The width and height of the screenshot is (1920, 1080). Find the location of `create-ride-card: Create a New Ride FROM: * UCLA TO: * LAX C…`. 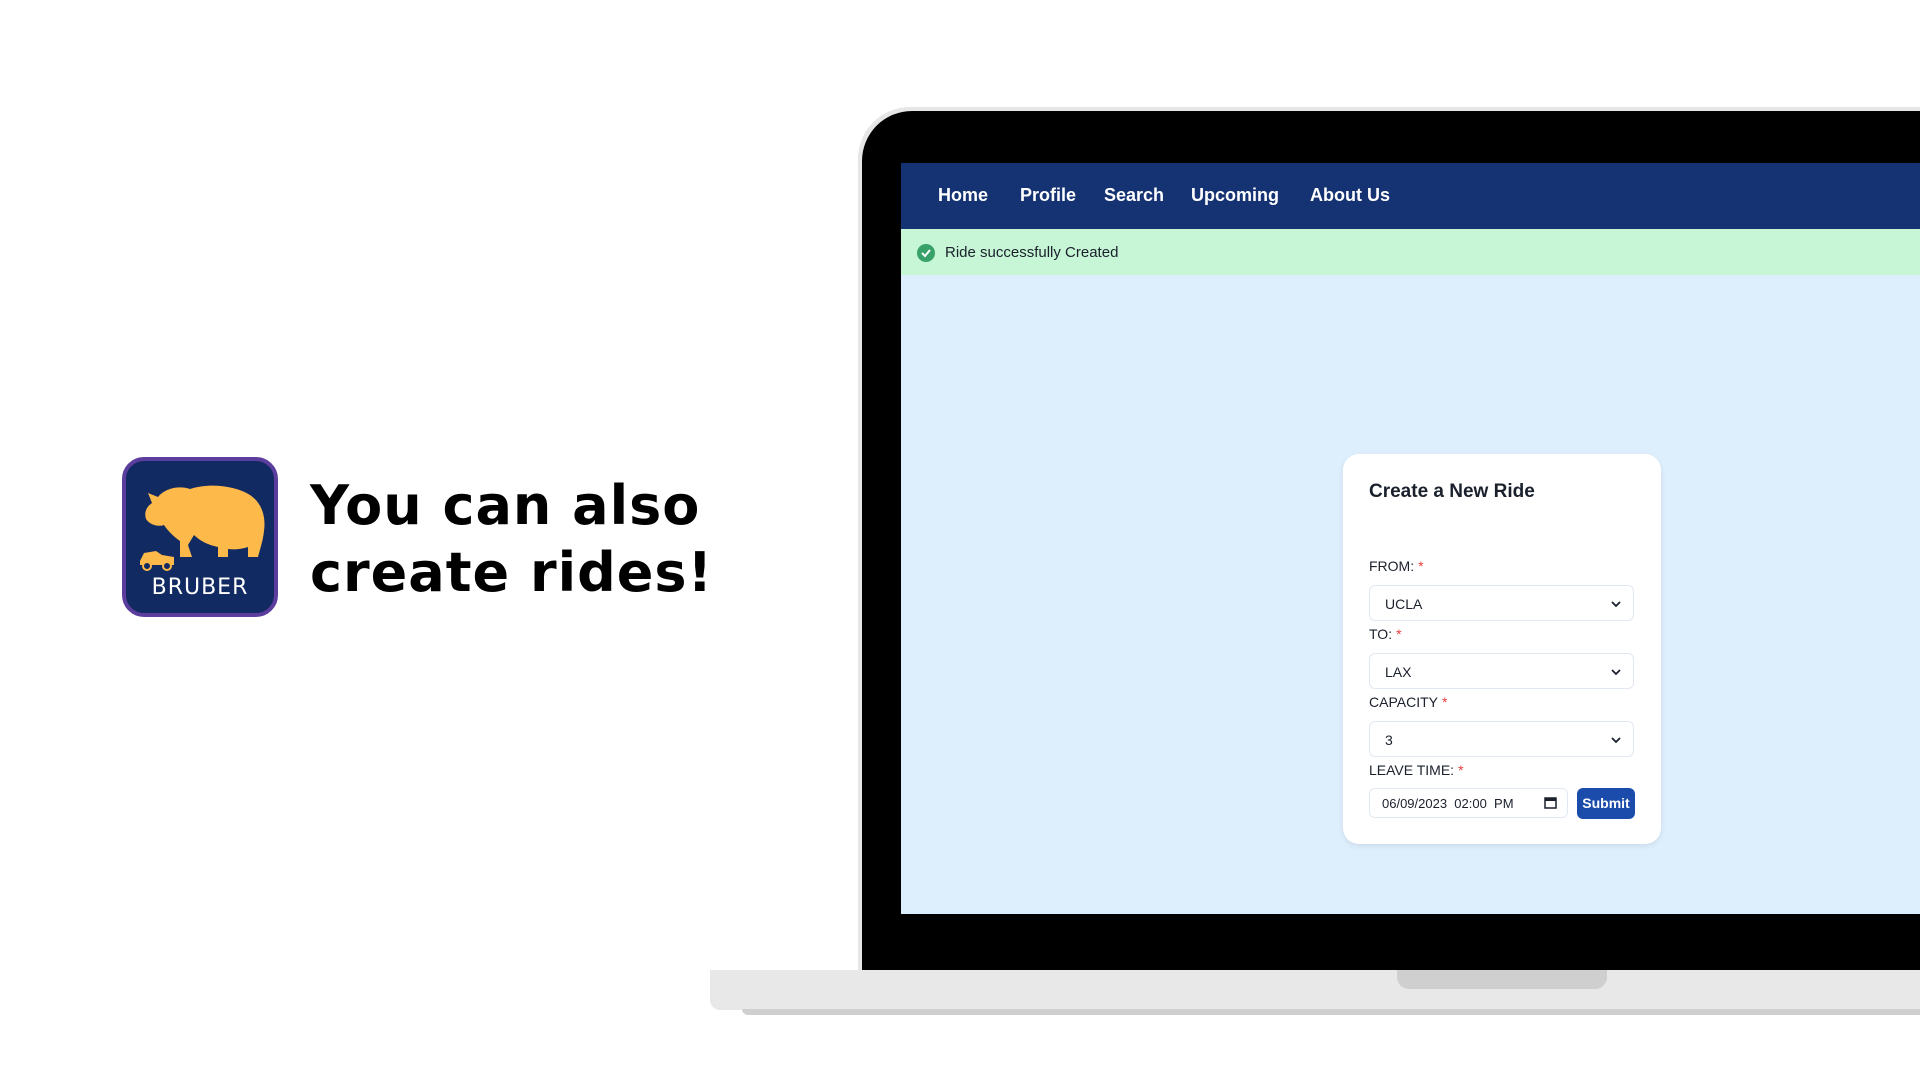

create-ride-card: Create a New Ride FROM: * UCLA TO: * LAX C… is located at coordinates (1502, 649).